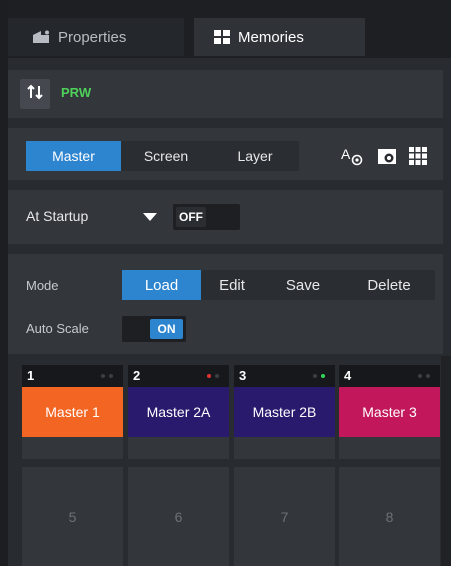 The width and height of the screenshot is (451, 566). I want to click on memory-slot: 4 Master 3, so click(389, 412).